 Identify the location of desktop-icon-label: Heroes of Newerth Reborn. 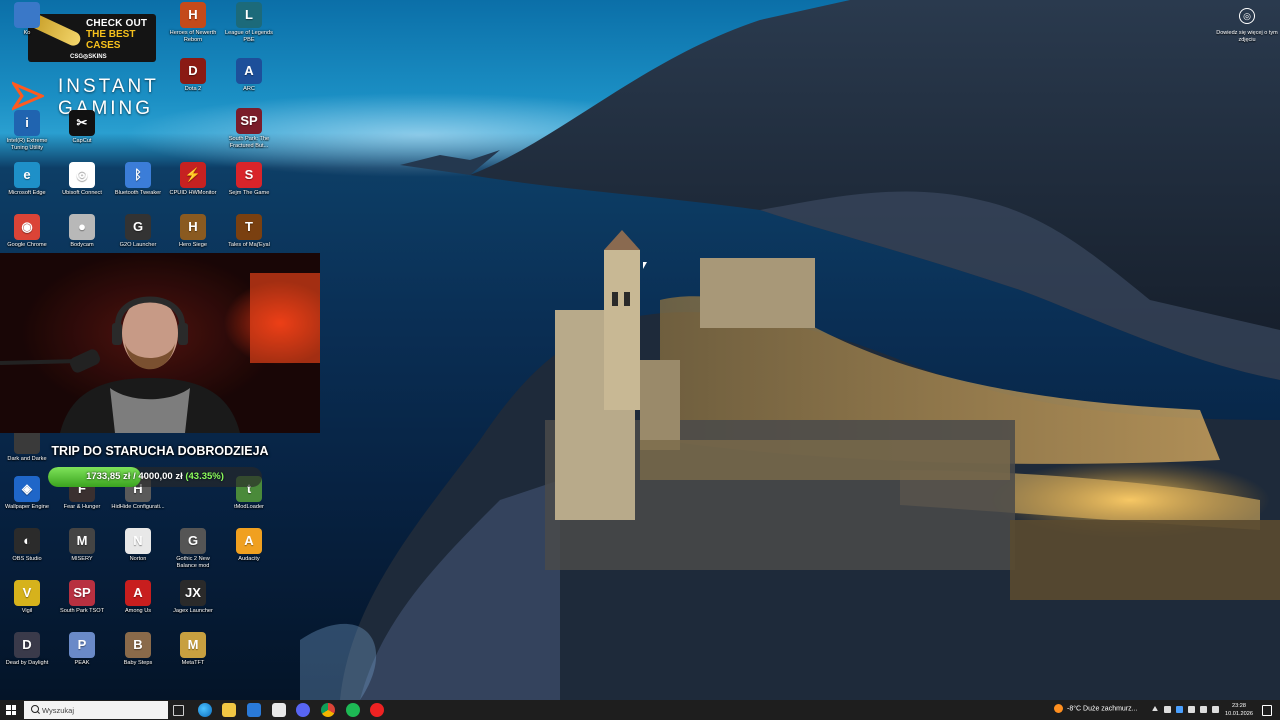
(193, 36).